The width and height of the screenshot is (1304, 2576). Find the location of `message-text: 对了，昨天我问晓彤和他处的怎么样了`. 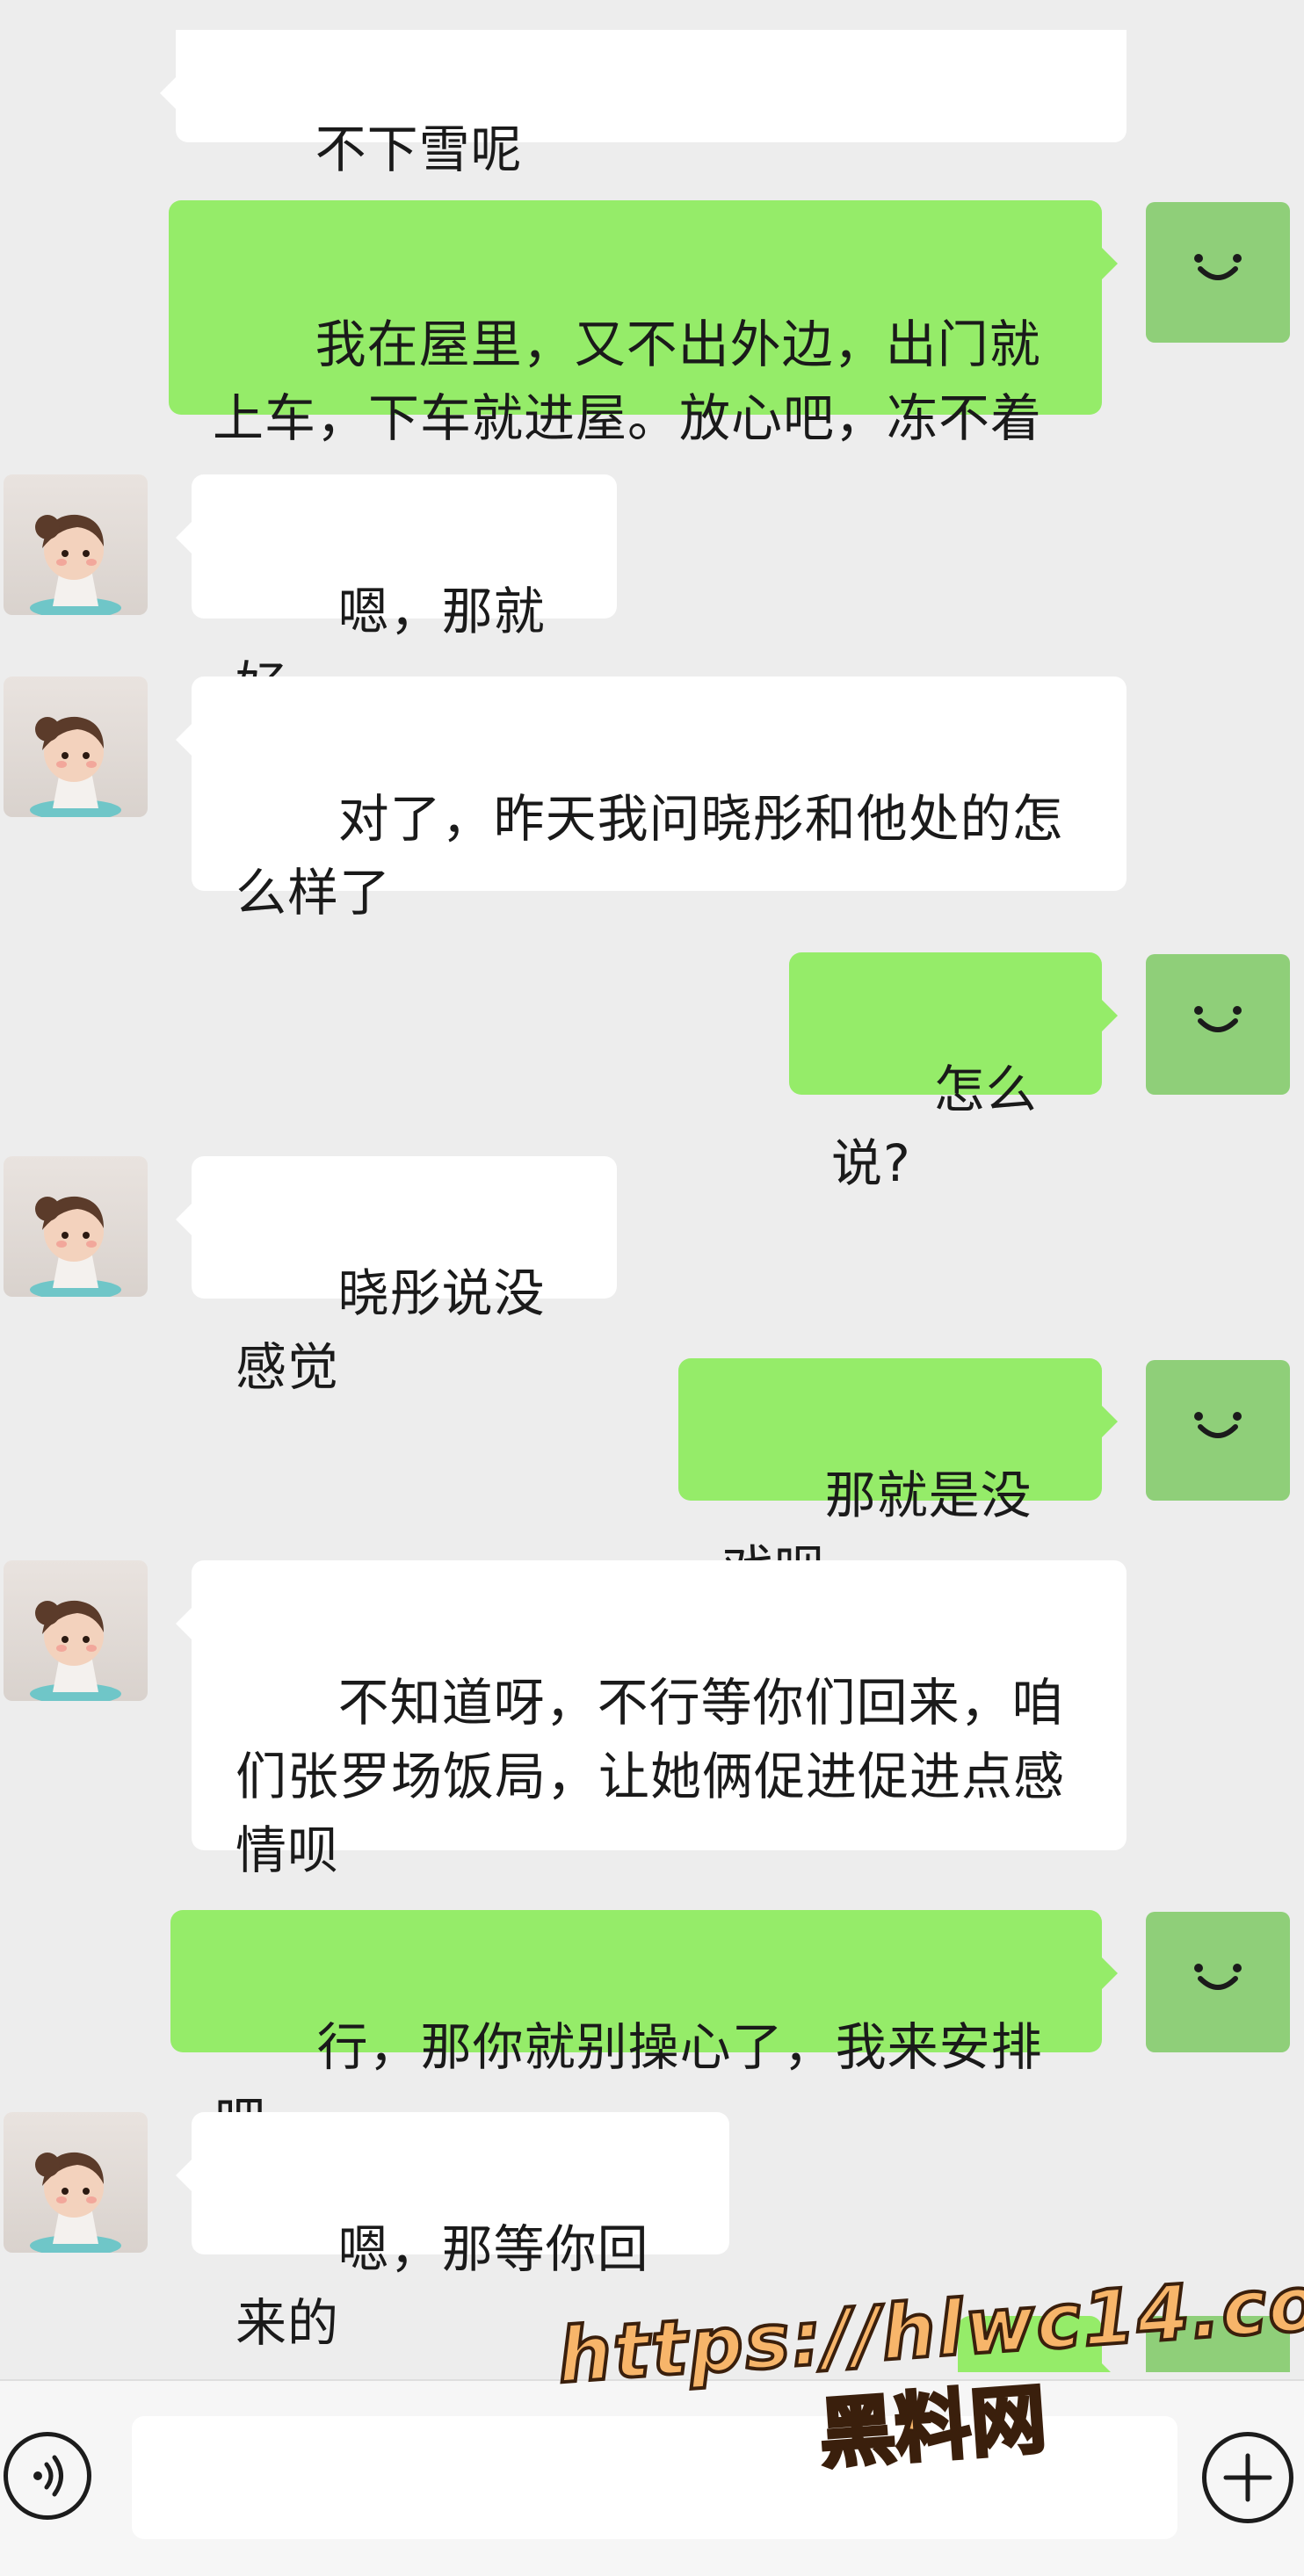

message-text: 对了，昨天我问晓彤和他处的怎么样了 is located at coordinates (650, 856).